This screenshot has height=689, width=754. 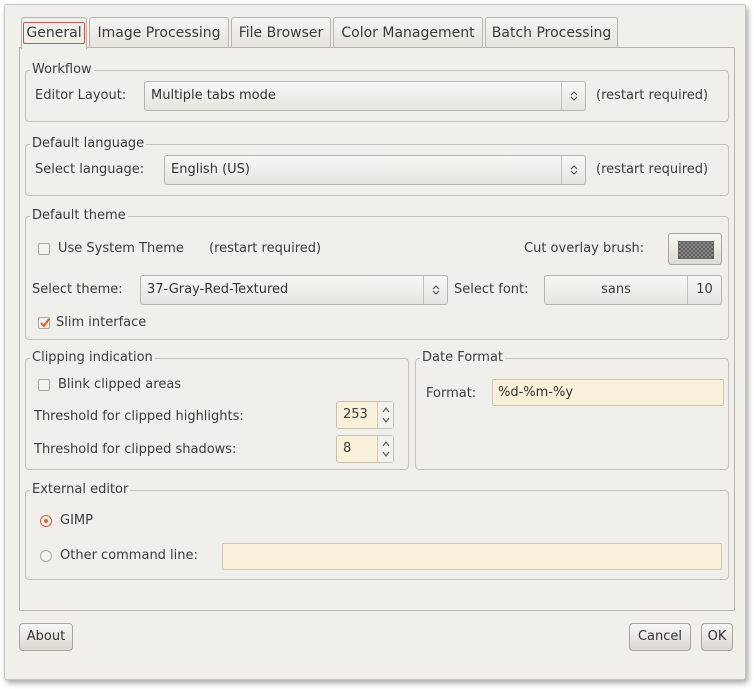 I want to click on tab-batch-processing-label: Batch Processing, so click(x=551, y=33).